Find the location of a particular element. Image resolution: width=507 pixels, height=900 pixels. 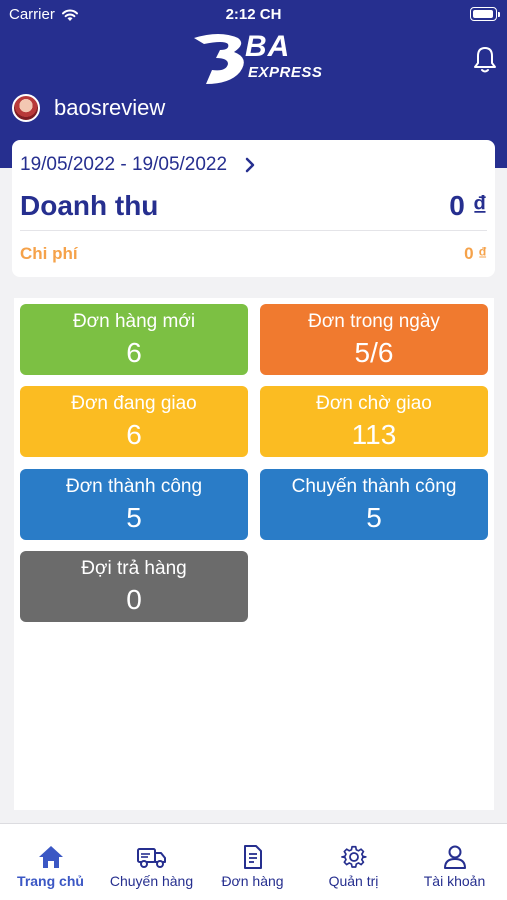

tab-home: Trang chủ is located at coordinates (50, 862).